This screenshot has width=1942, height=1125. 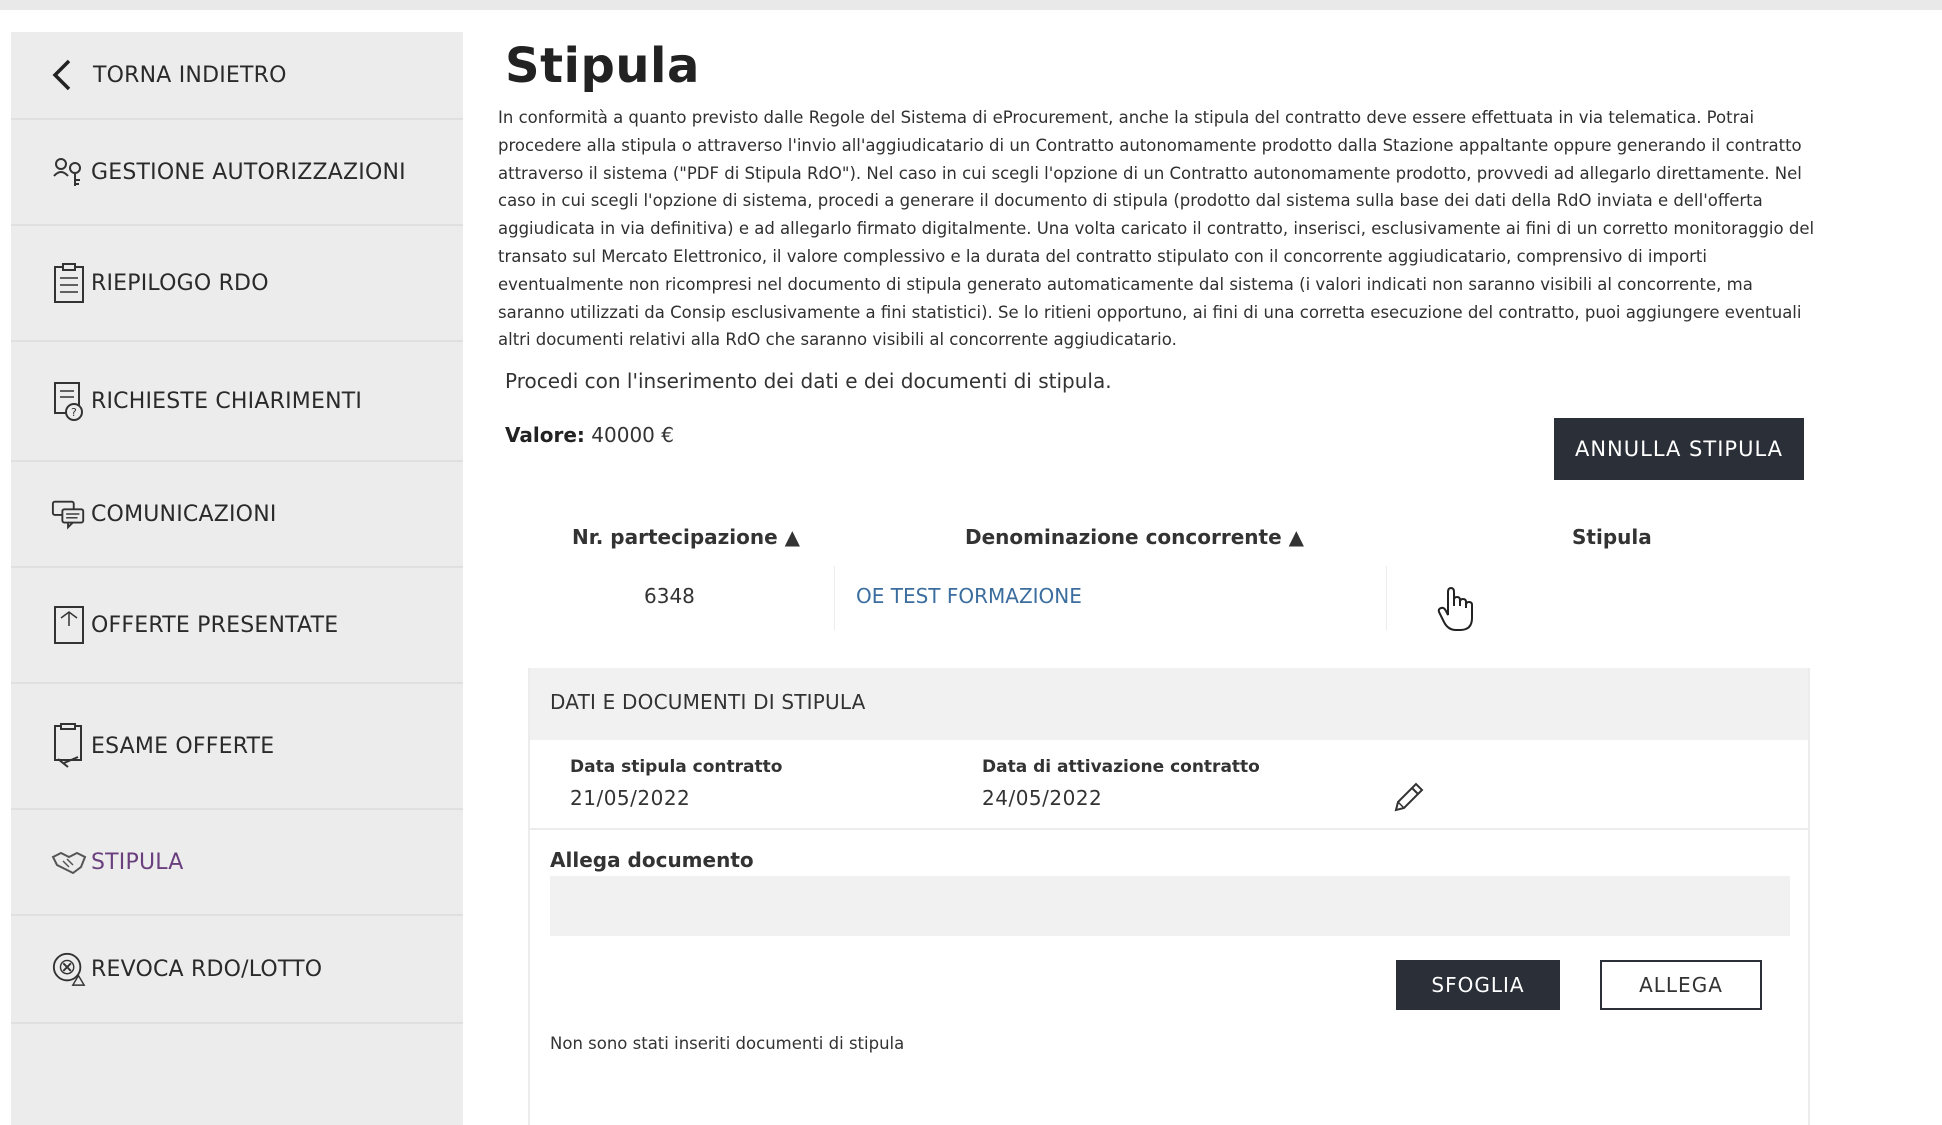 What do you see at coordinates (62, 75) in the screenshot?
I see `chevron-left-icon` at bounding box center [62, 75].